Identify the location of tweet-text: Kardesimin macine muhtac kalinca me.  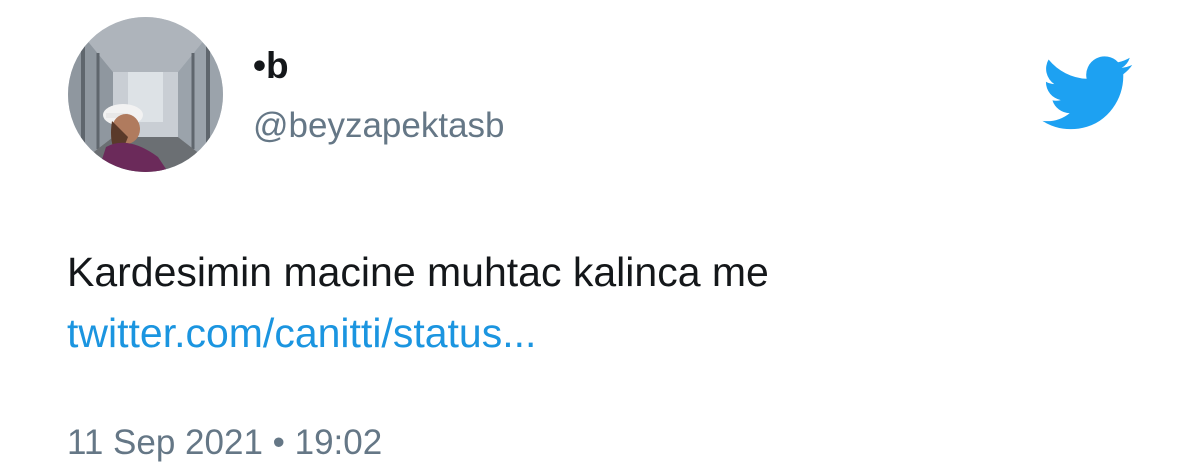
(418, 272).